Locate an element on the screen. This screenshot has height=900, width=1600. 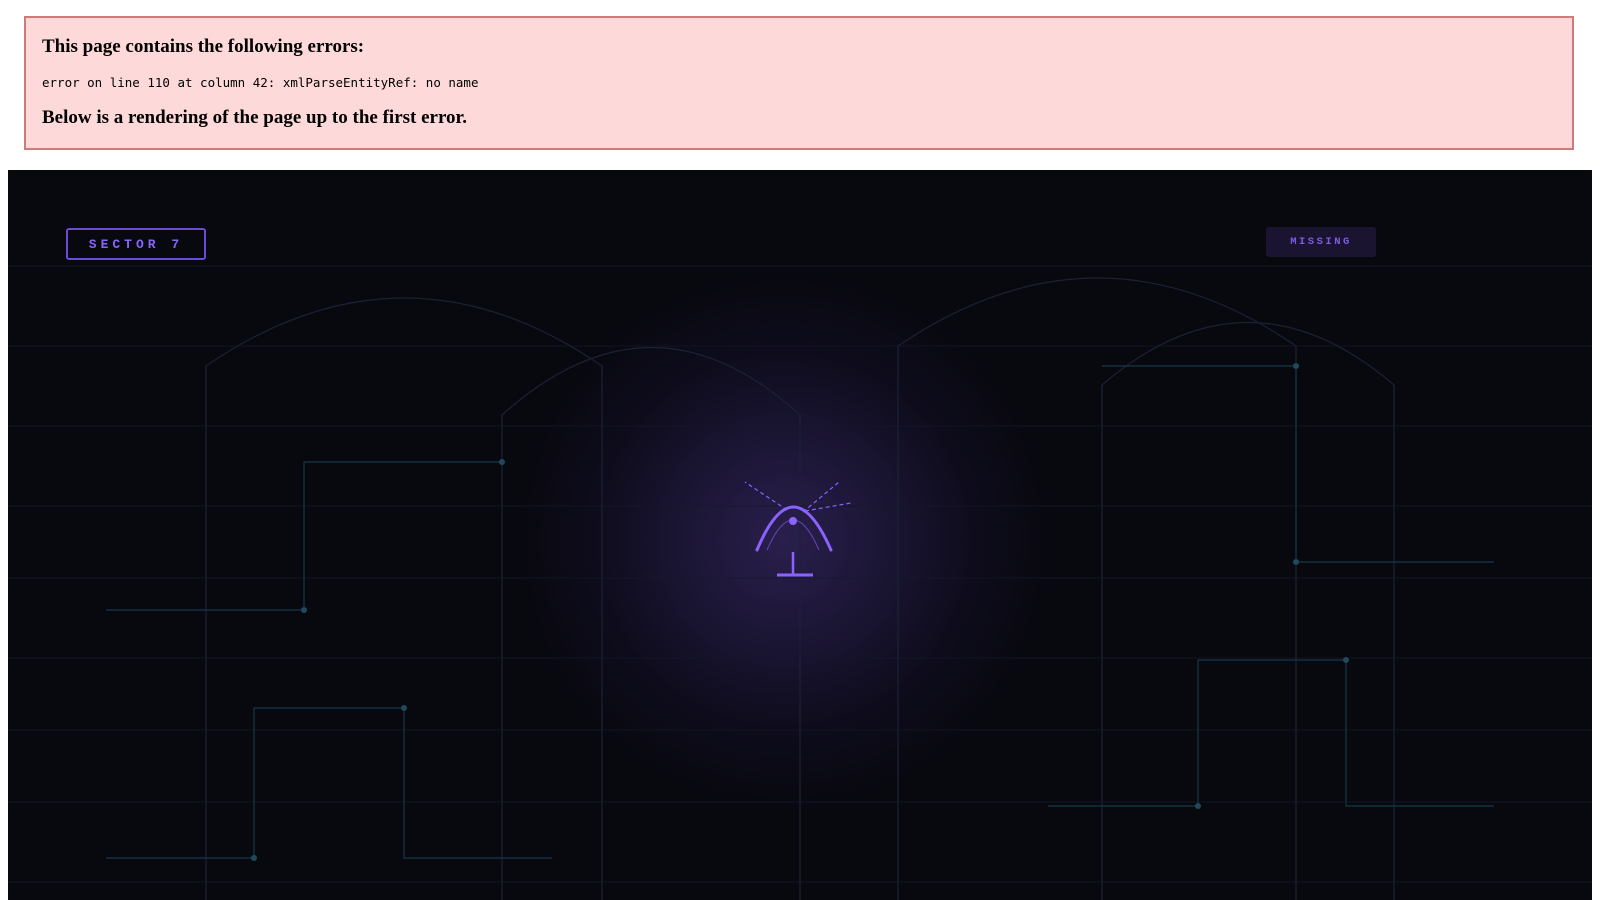
antenna-signal-icon is located at coordinates (798, 529).